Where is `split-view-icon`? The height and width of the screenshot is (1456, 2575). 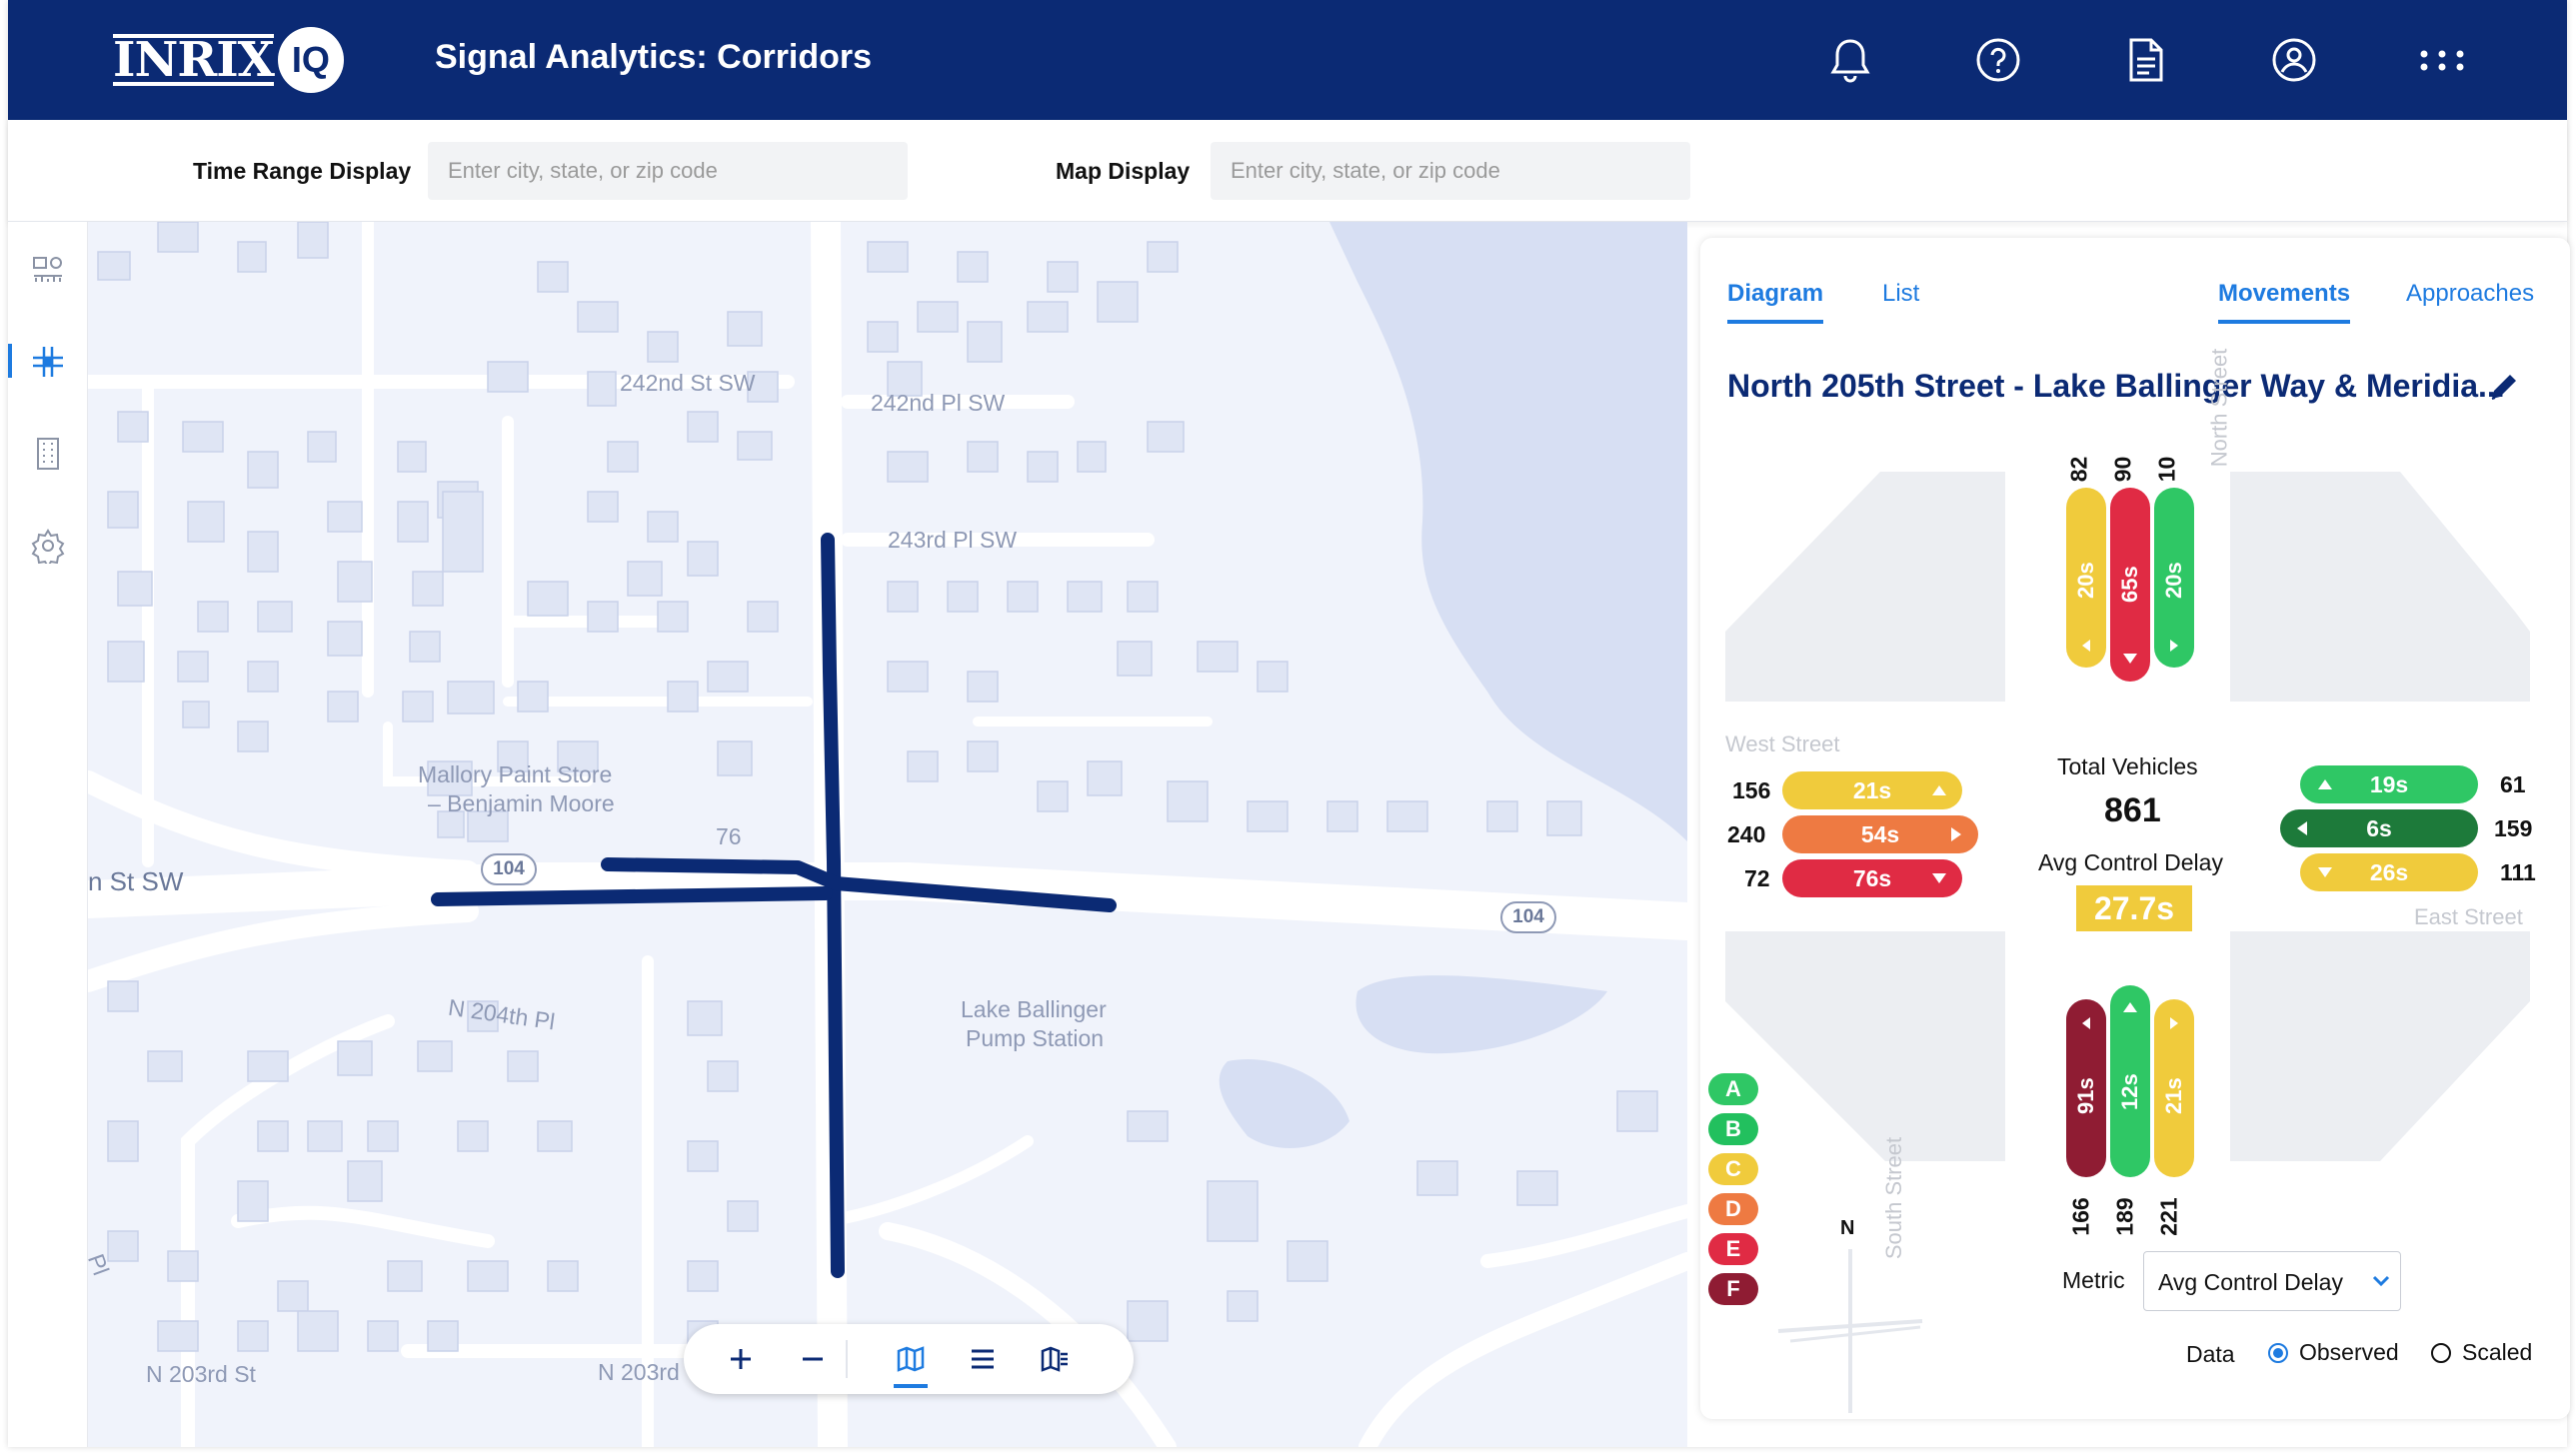 split-view-icon is located at coordinates (1055, 1359).